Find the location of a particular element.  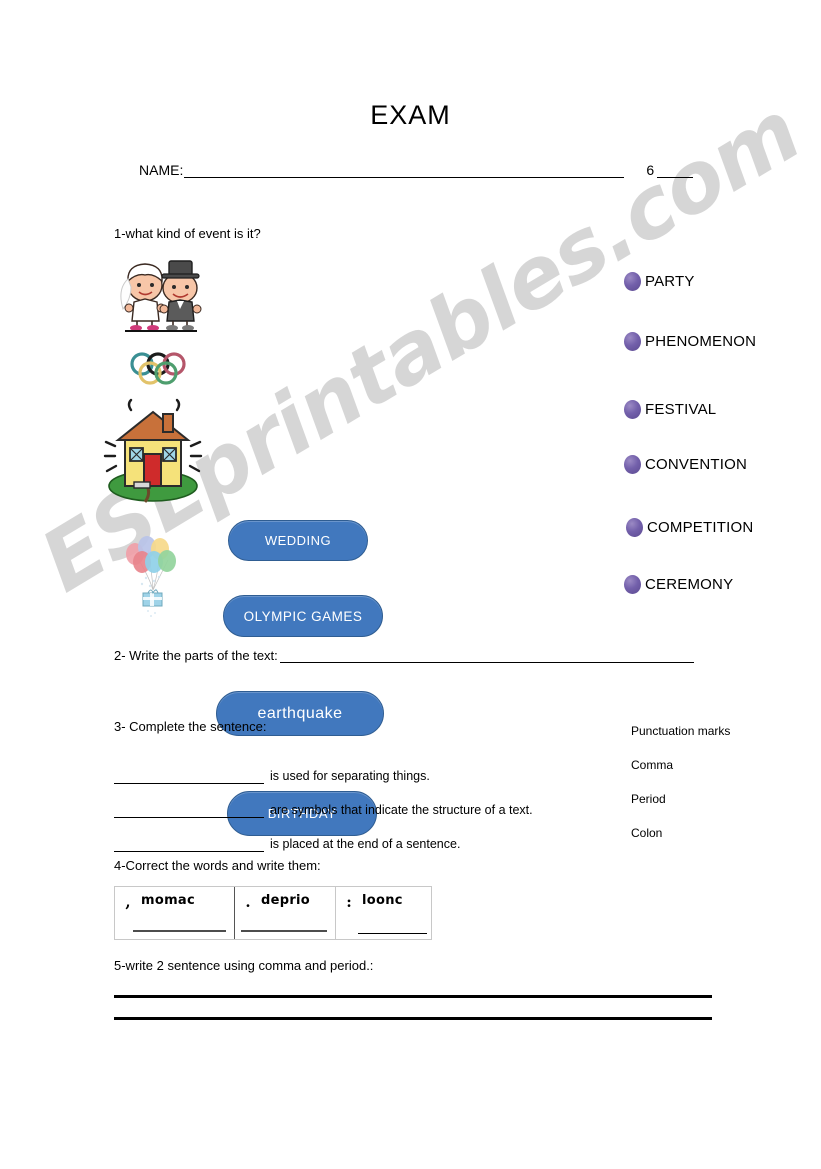

option-convention: CONVENTION is located at coordinates (685, 464).